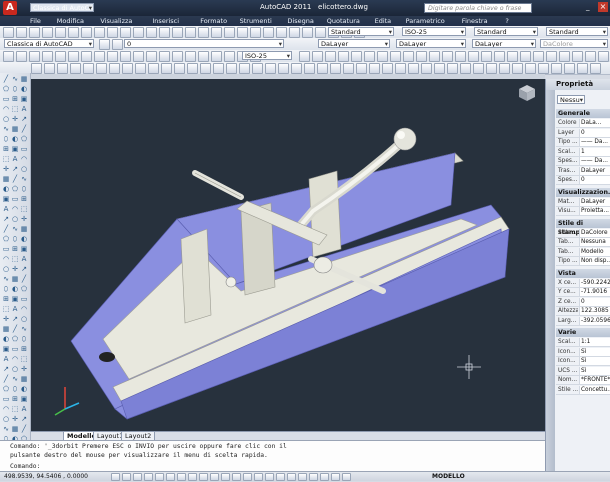 The image size is (610, 482). Describe the element at coordinates (603, 7) in the screenshot. I see `close-icon: ×` at that location.